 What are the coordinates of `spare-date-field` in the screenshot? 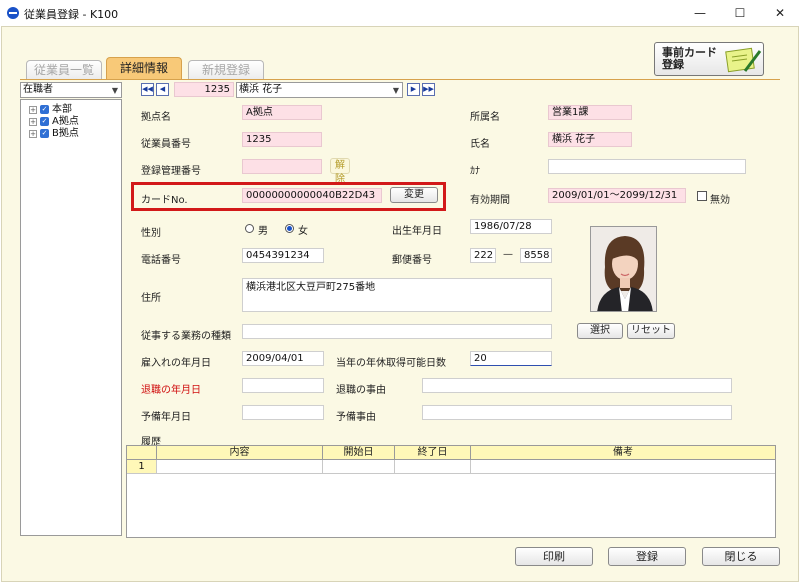 It's located at (283, 412).